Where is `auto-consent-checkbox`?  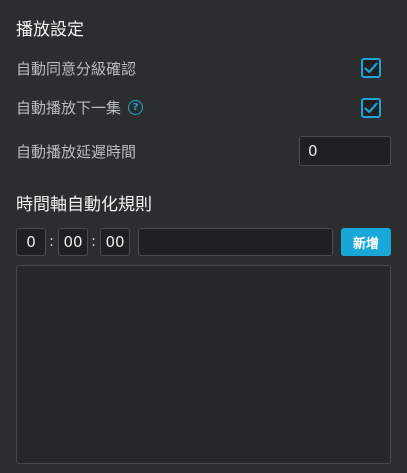
auto-consent-checkbox is located at coordinates (371, 68).